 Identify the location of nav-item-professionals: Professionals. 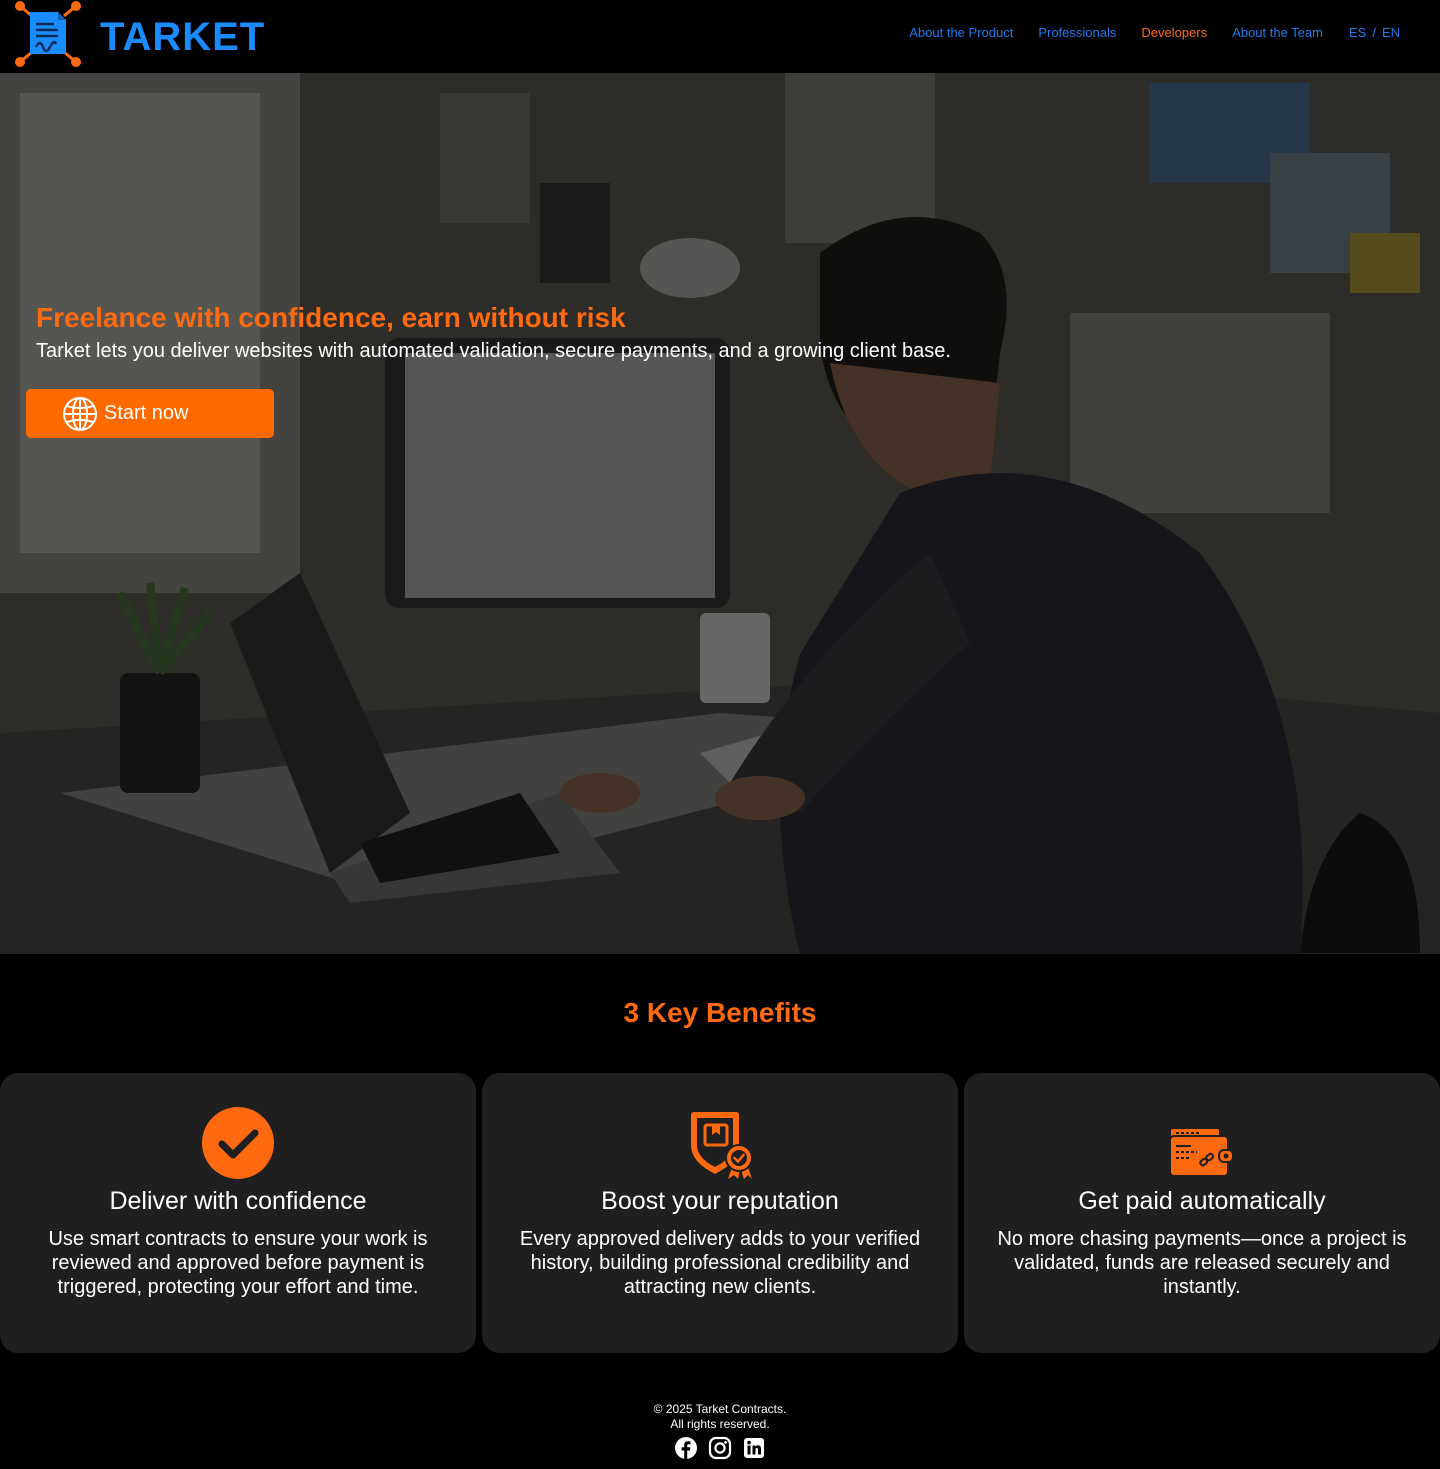
(1077, 32).